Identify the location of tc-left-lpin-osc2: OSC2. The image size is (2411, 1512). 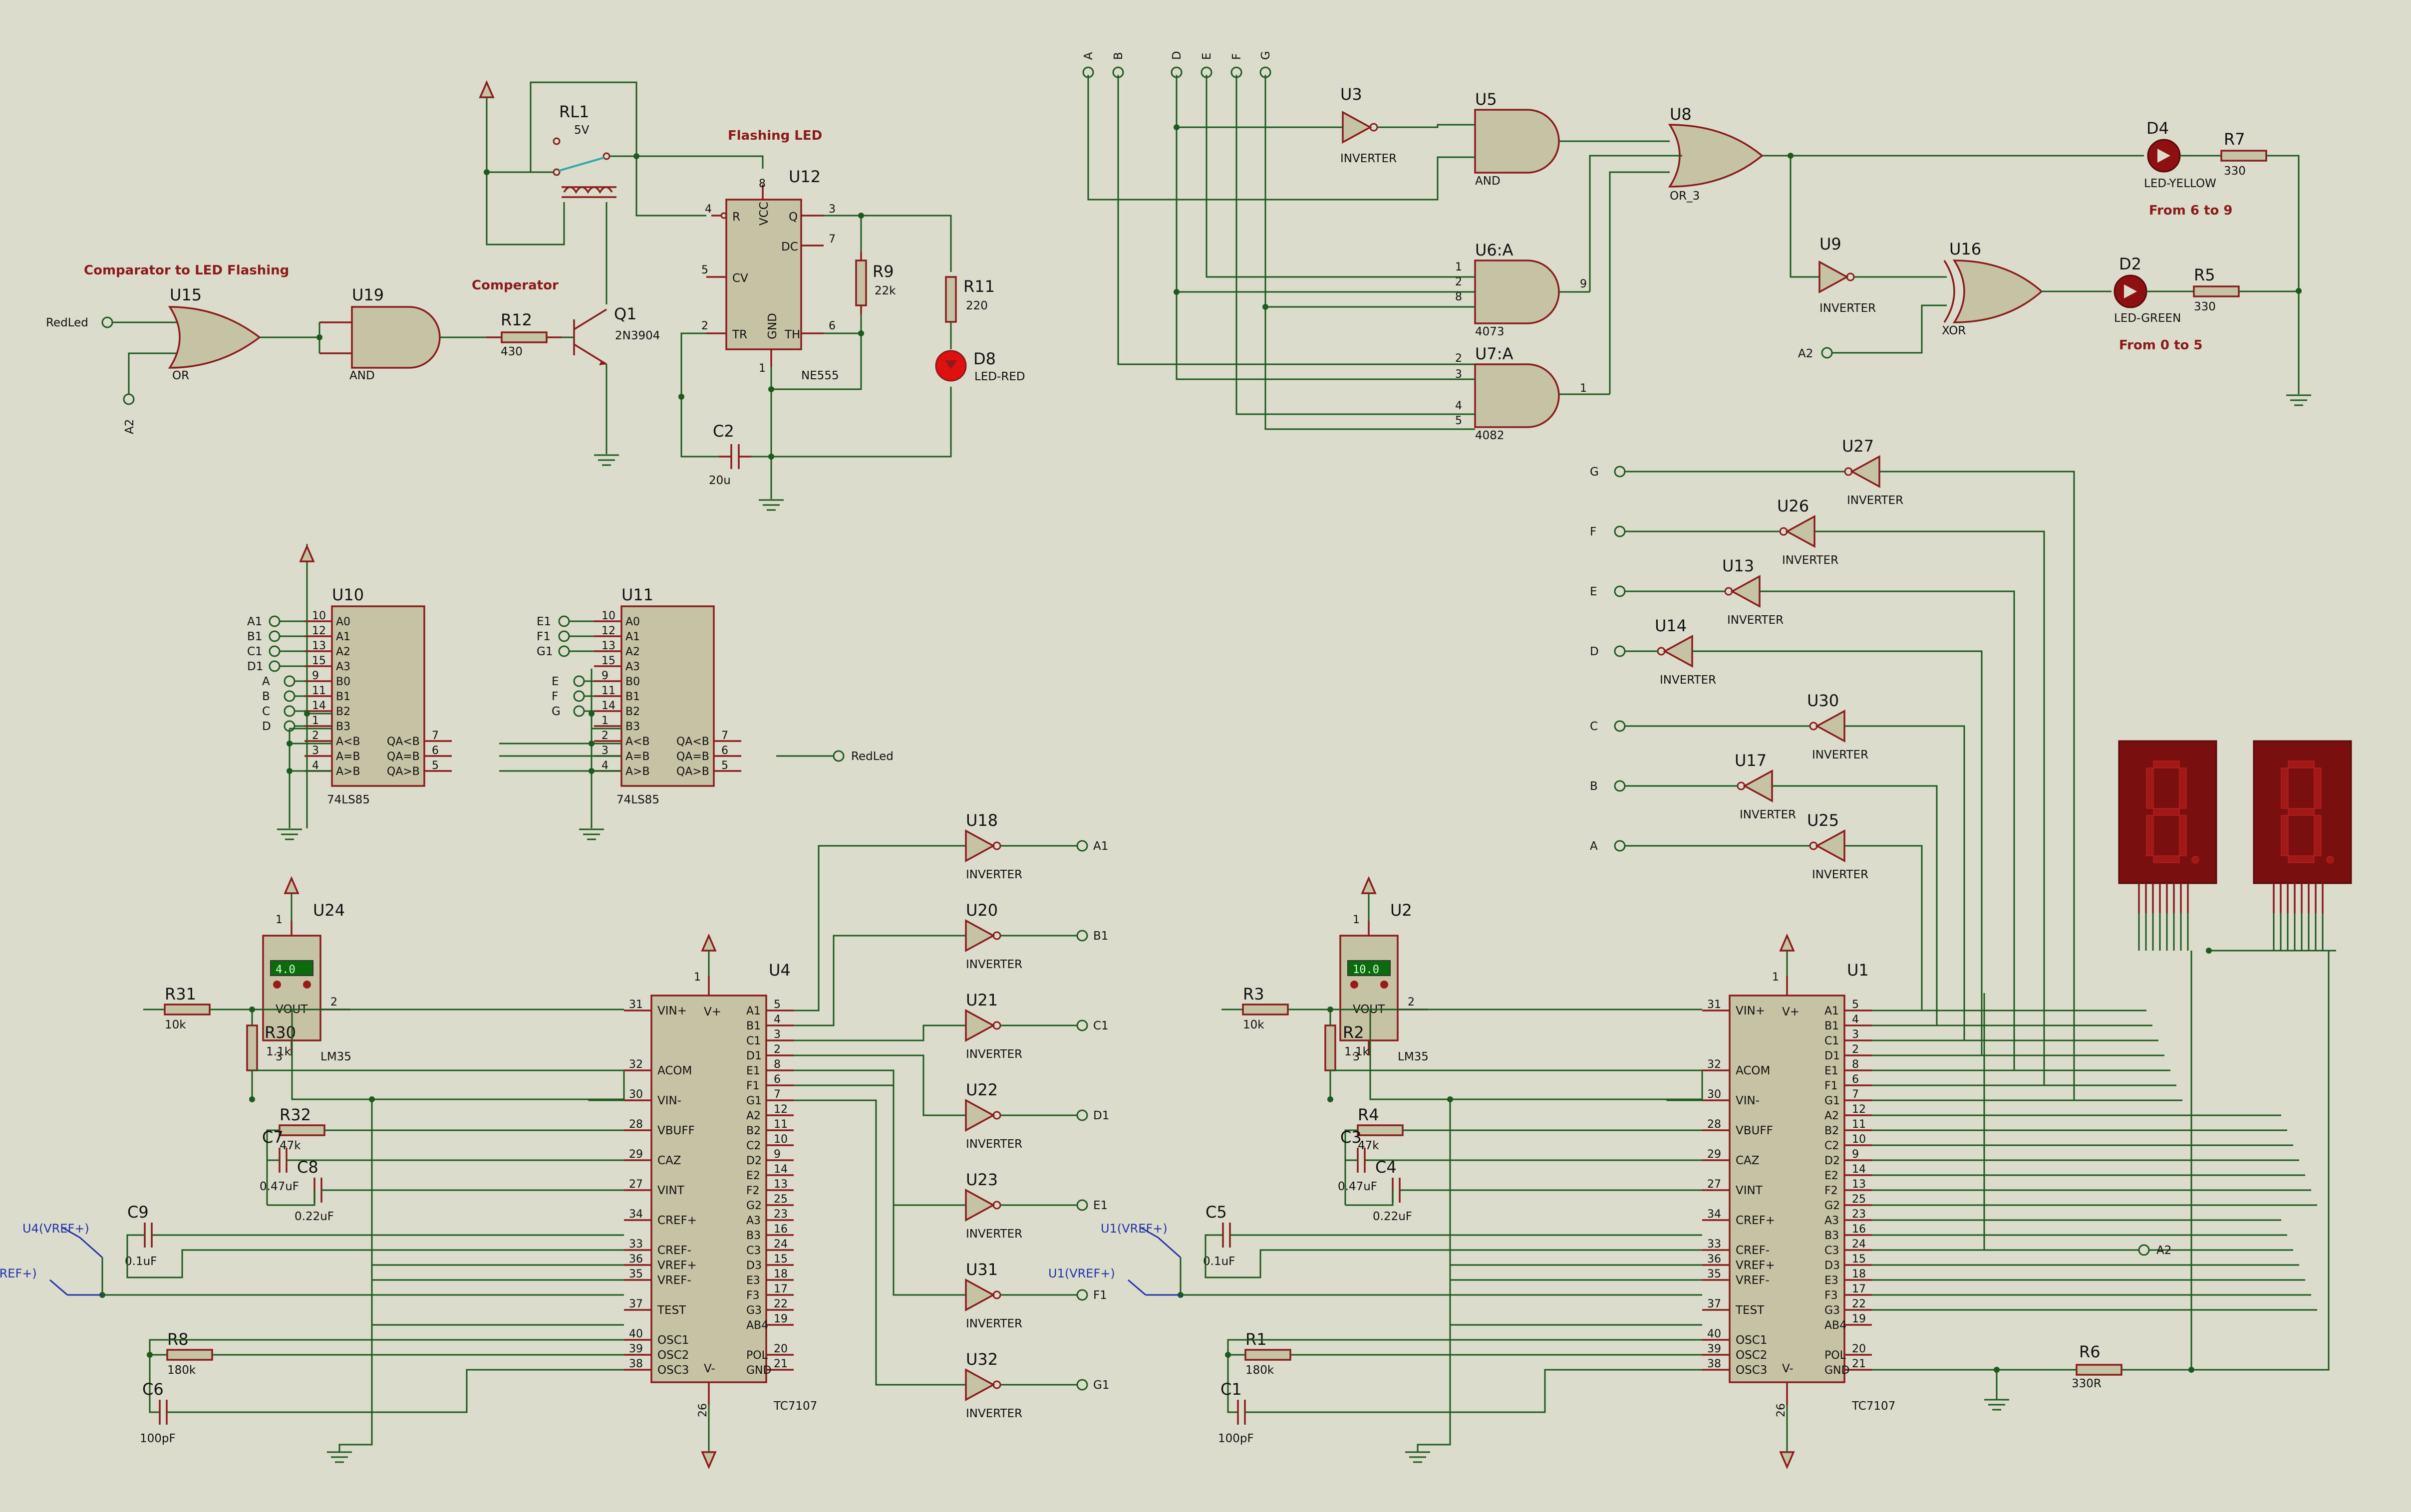
(673, 1355).